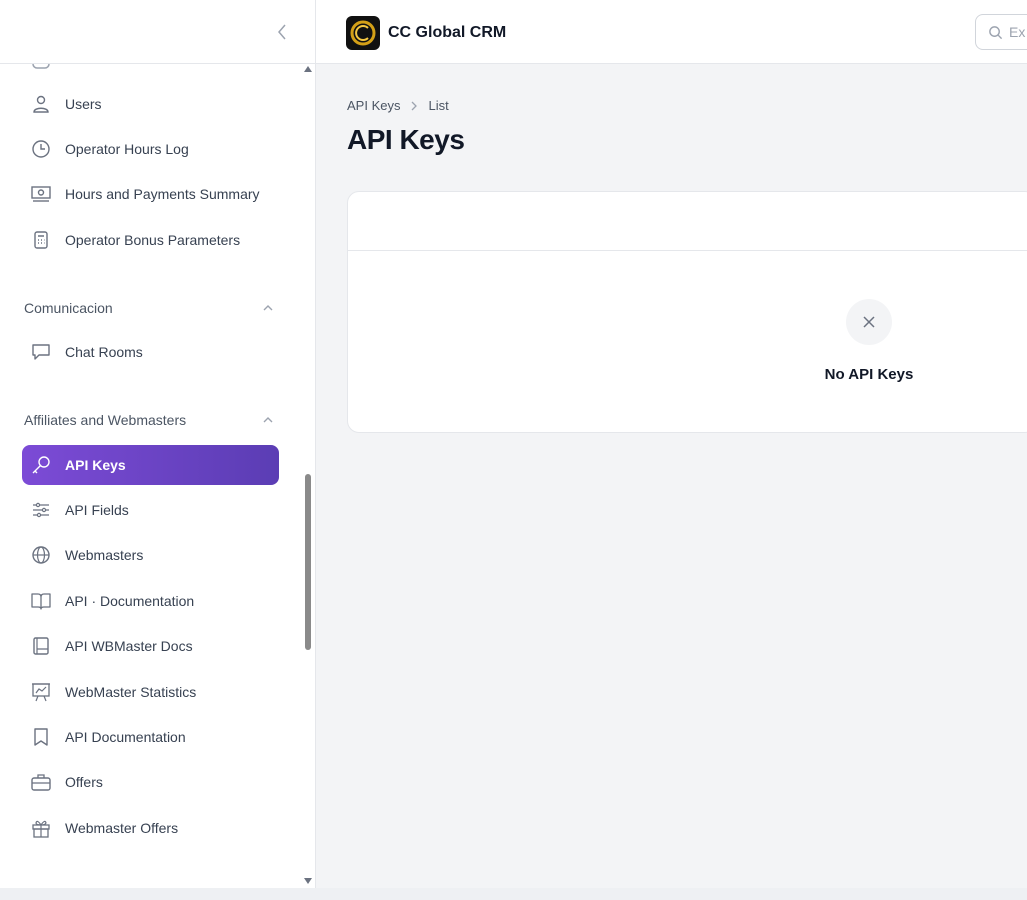 The image size is (1027, 900). I want to click on sidebar-item-operator-hours-log: Operator Hours Log, so click(150, 149).